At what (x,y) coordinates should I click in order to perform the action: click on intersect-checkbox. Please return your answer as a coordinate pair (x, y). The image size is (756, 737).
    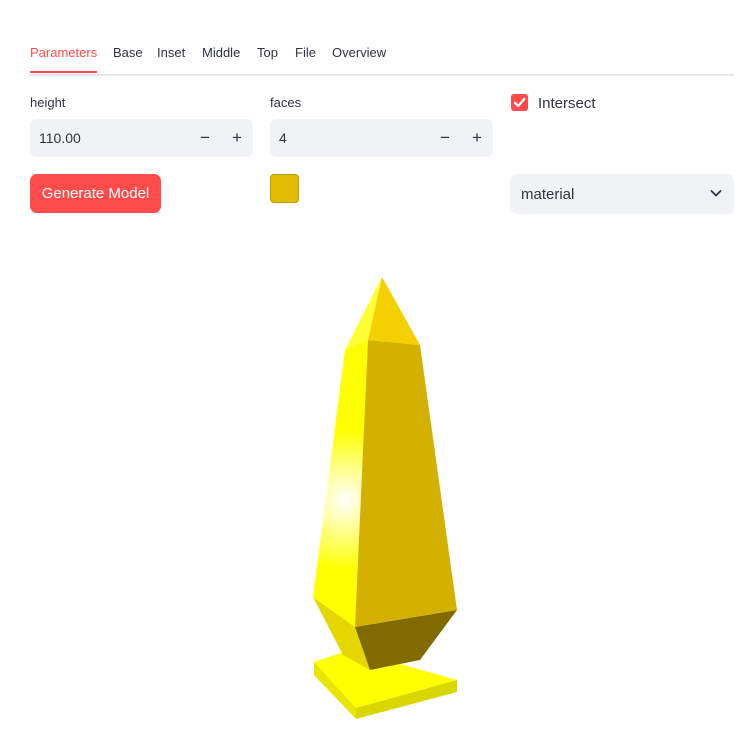
    Looking at the image, I should click on (519, 102).